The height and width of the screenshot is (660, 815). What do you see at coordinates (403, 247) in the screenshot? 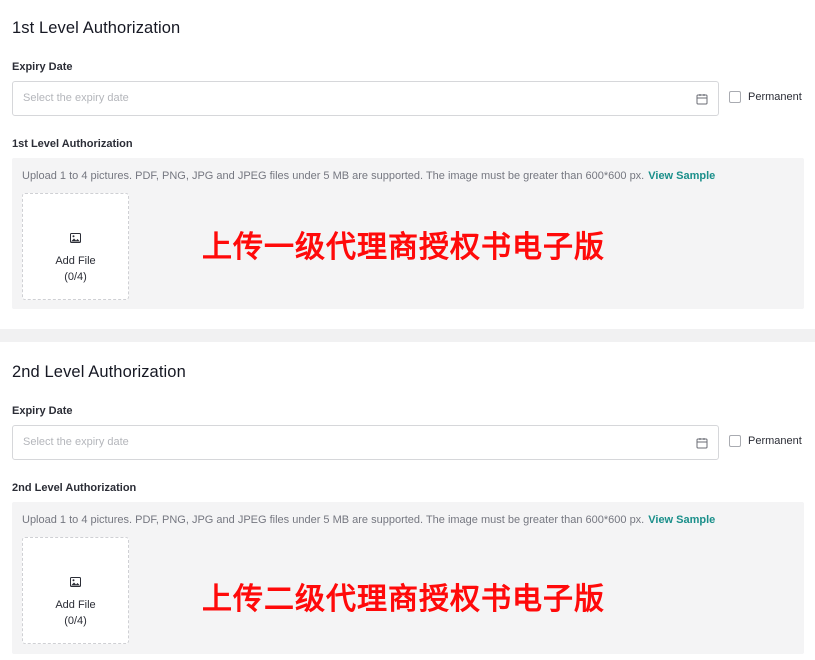
I see `overlay-caption: 上传一级代理商授权书电子版` at bounding box center [403, 247].